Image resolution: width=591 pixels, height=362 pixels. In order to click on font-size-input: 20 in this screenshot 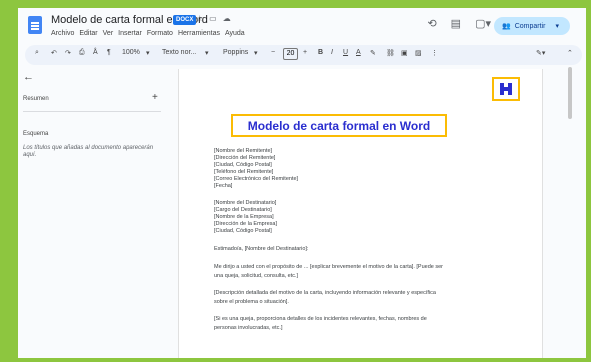, I will do `click(290, 54)`.